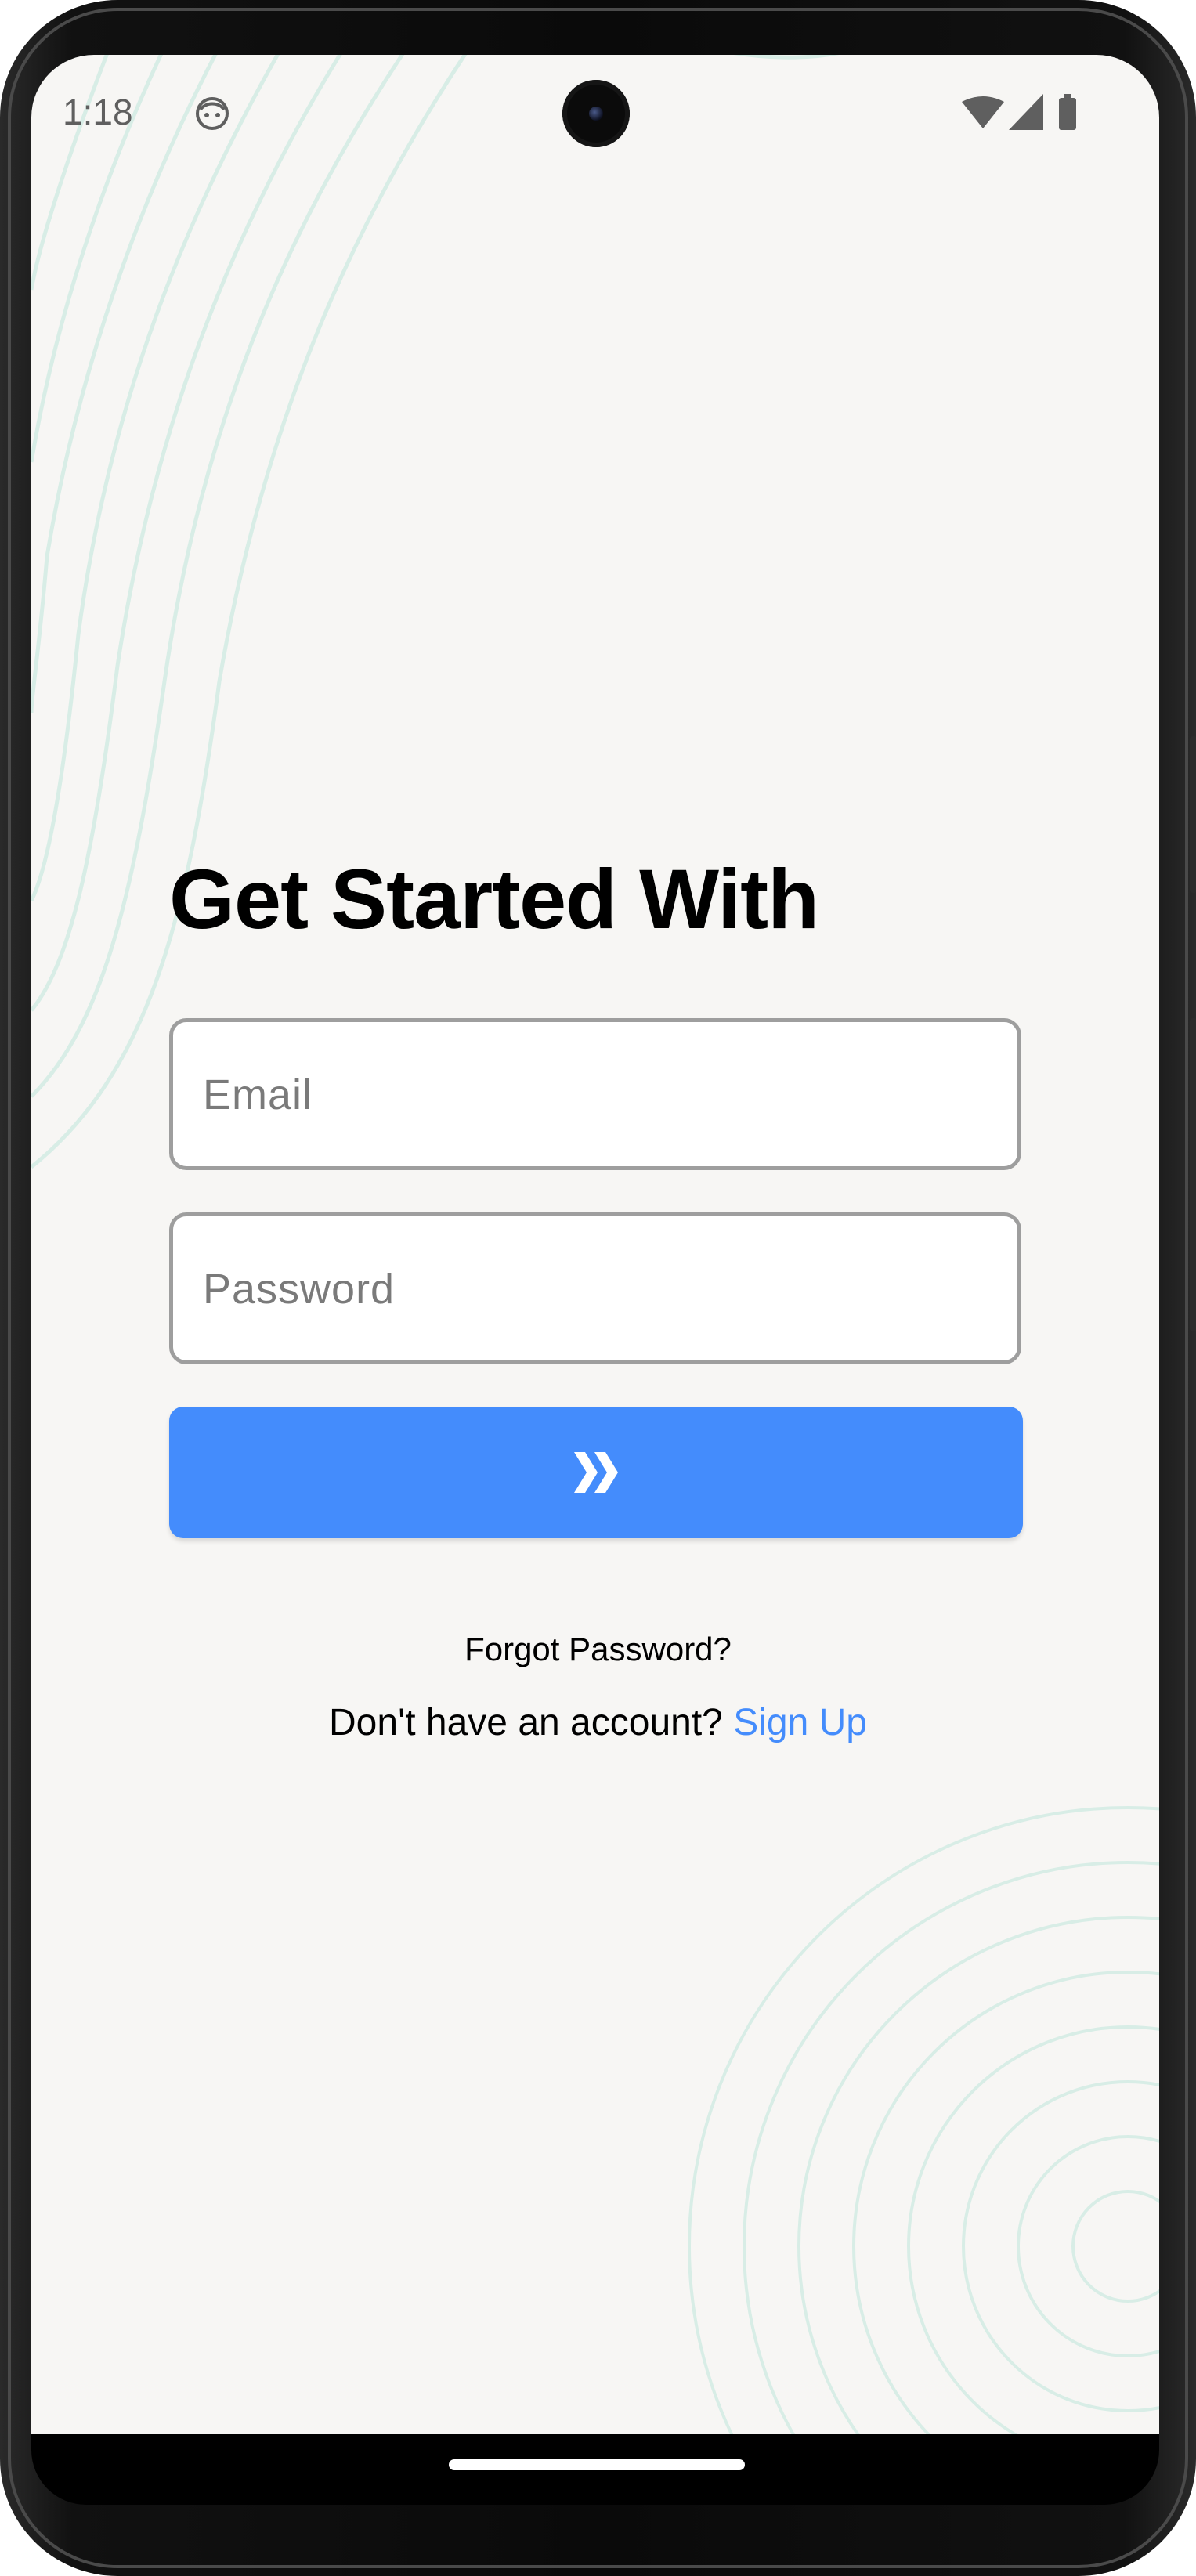  What do you see at coordinates (598, 1649) in the screenshot?
I see `forgot-password-link: Forgot Password?` at bounding box center [598, 1649].